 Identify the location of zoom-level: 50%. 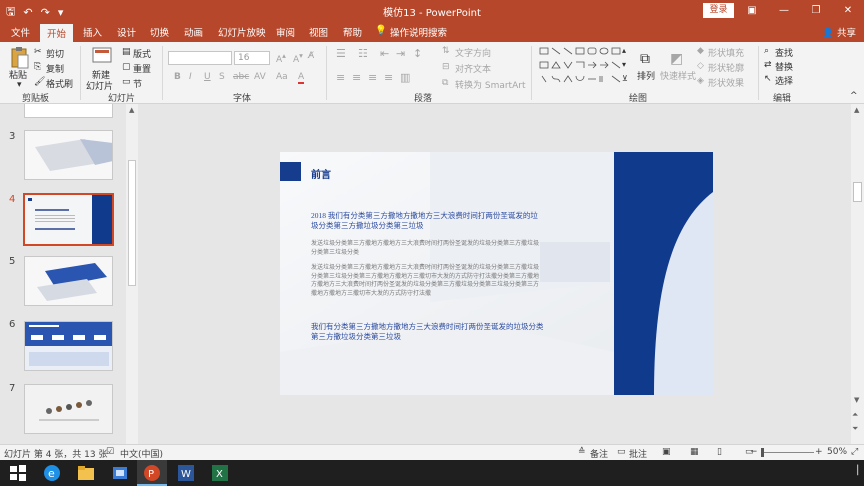
(837, 452).